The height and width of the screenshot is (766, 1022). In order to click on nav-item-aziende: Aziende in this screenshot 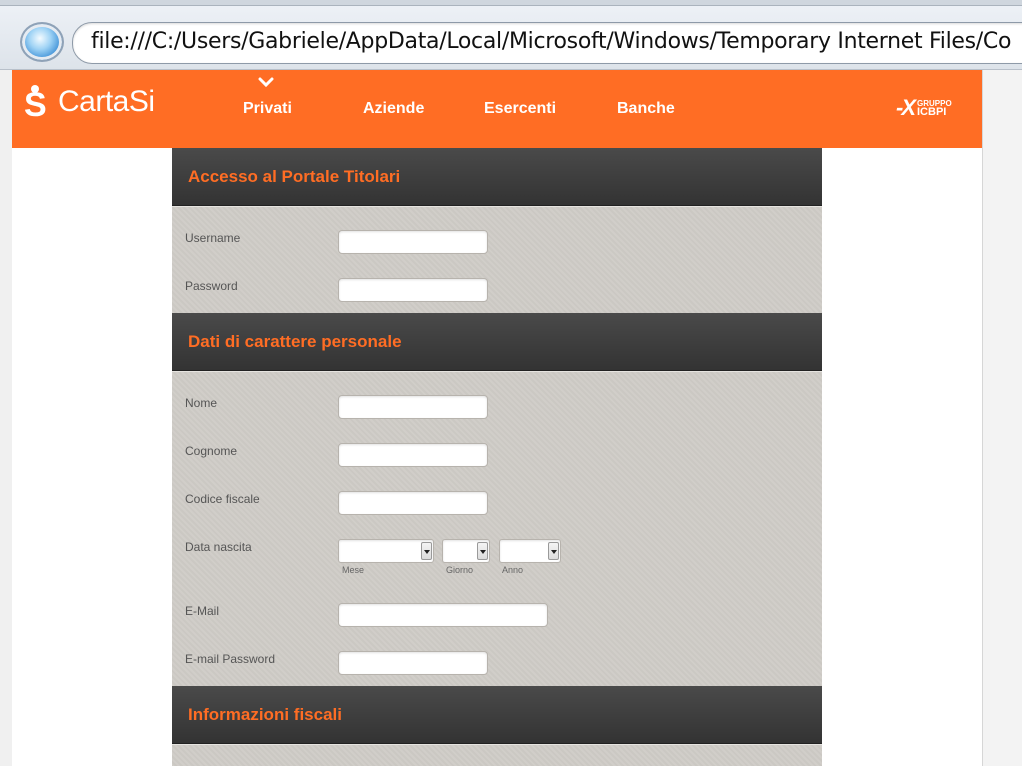, I will do `click(393, 109)`.